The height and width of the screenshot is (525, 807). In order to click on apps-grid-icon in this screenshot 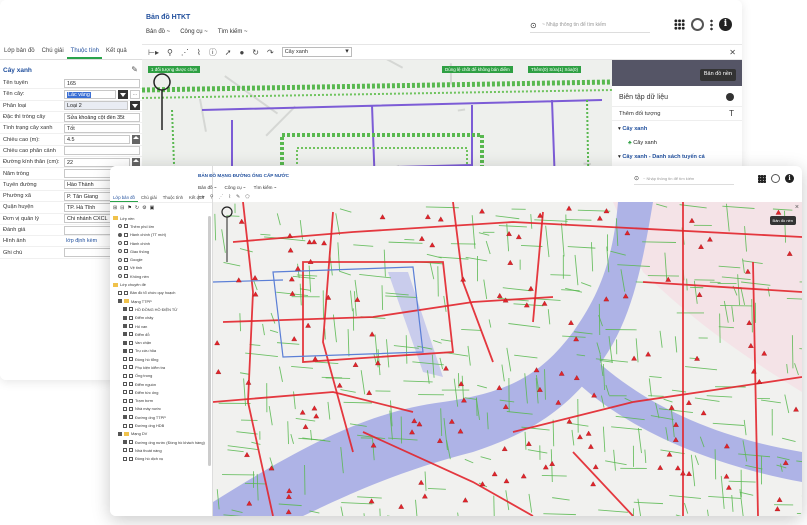, I will do `click(762, 178)`.